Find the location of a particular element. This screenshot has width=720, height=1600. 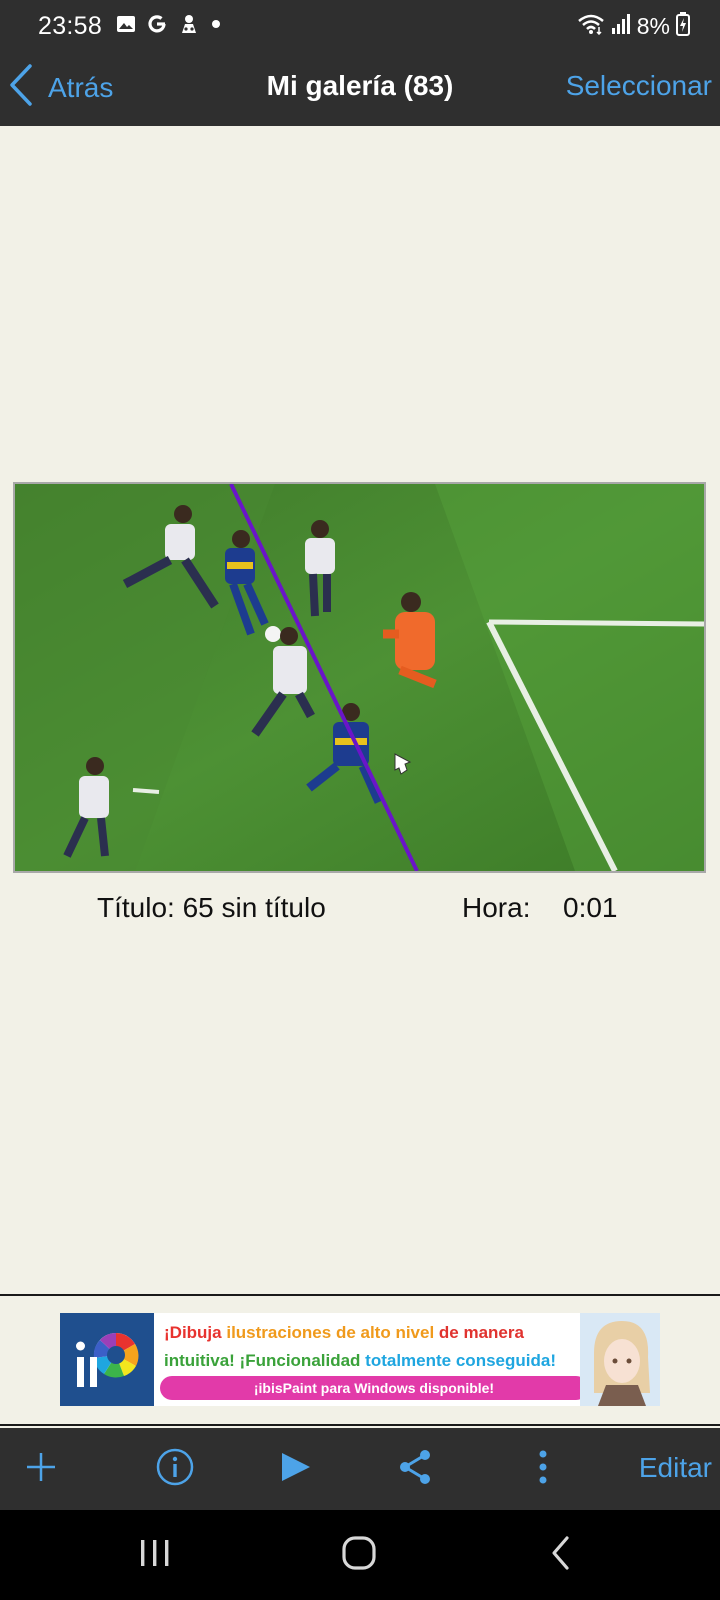

artwork-info: Título: 65 sin título Hora: 0:01 is located at coordinates (360, 912).